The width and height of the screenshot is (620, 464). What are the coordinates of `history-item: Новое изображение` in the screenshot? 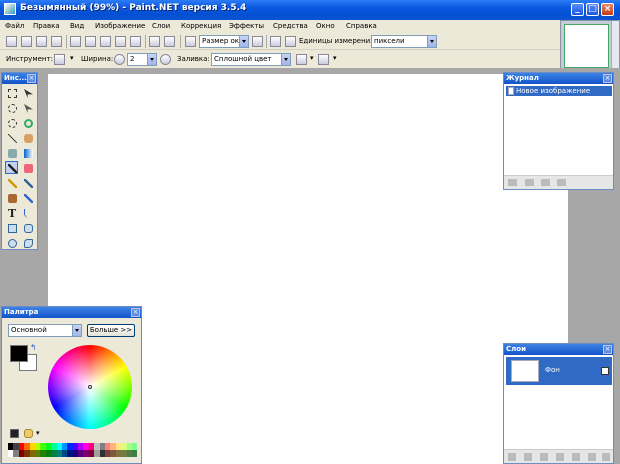 It's located at (559, 91).